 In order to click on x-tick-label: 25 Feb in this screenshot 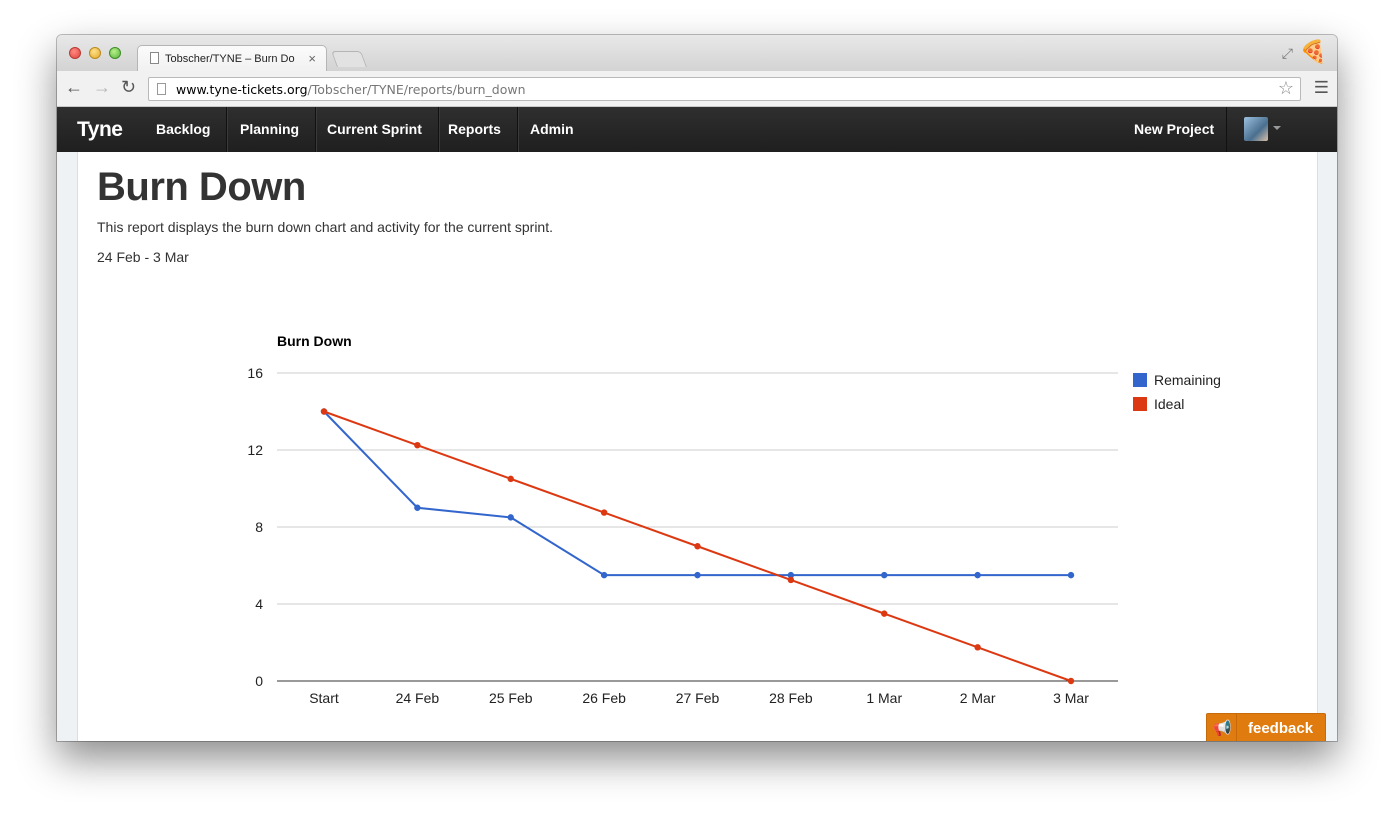, I will do `click(511, 698)`.